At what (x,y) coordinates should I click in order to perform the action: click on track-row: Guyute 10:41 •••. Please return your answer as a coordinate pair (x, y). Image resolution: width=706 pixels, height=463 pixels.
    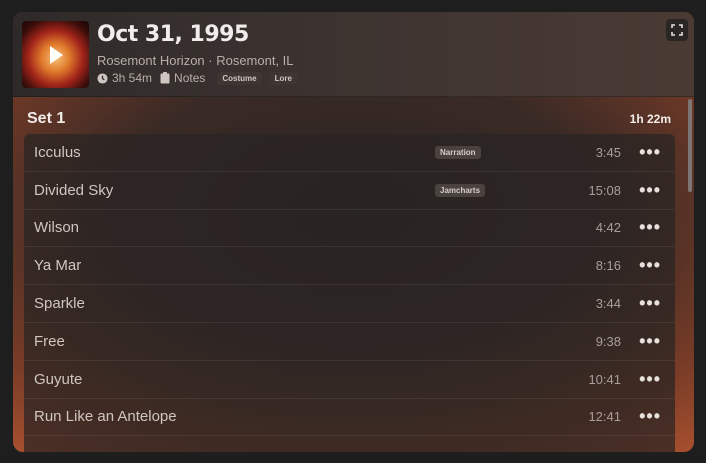
    Looking at the image, I should click on (349, 380).